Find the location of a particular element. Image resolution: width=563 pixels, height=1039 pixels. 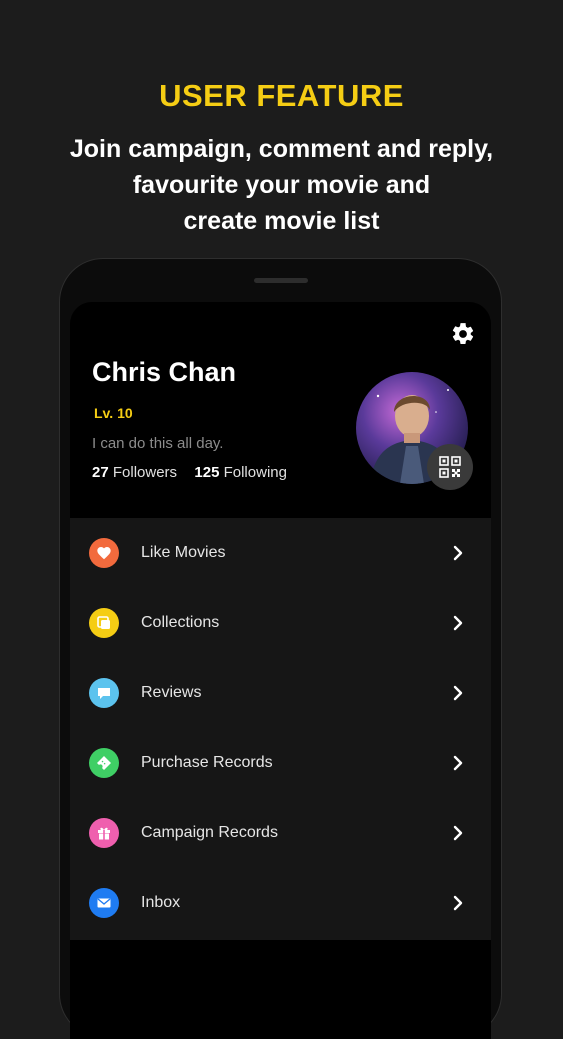

menu-item-campaign-records: Campaign Records is located at coordinates (280, 833).